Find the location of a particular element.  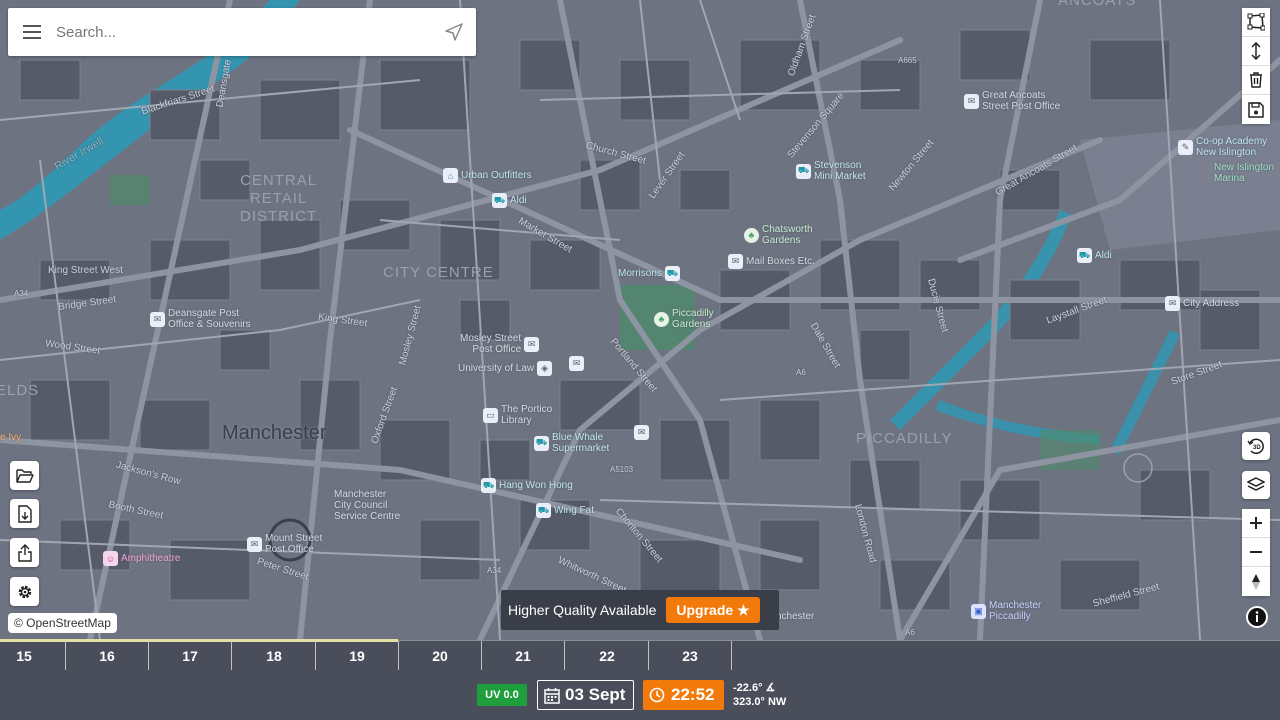

poi-new-islington-marina: New Islington Marina is located at coordinates (1244, 173).